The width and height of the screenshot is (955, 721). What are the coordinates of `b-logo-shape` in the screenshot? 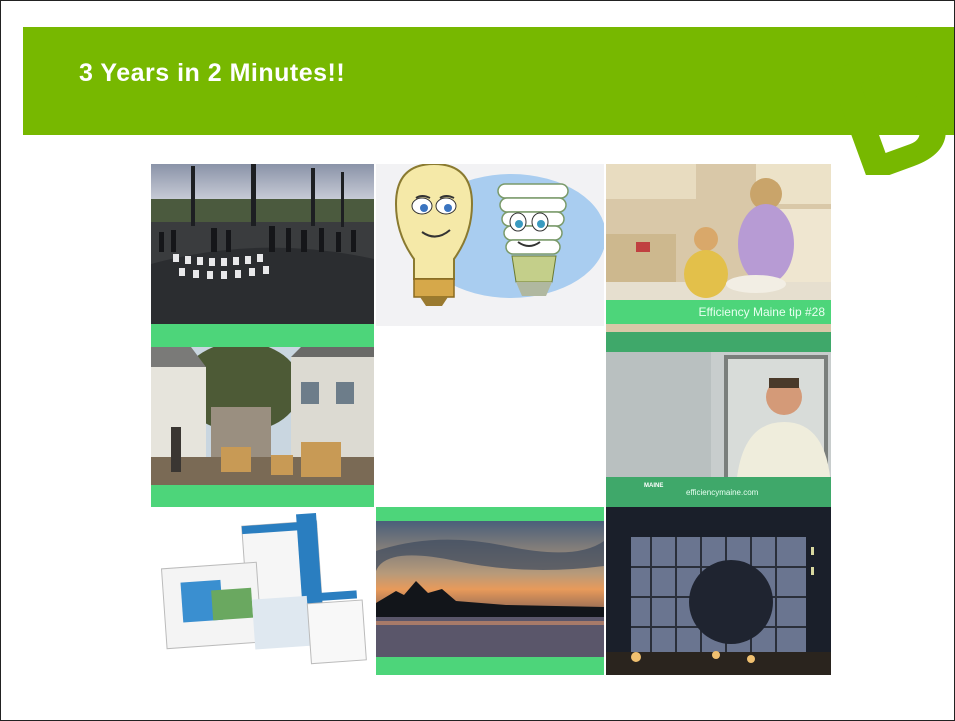 It's located at (887, 112).